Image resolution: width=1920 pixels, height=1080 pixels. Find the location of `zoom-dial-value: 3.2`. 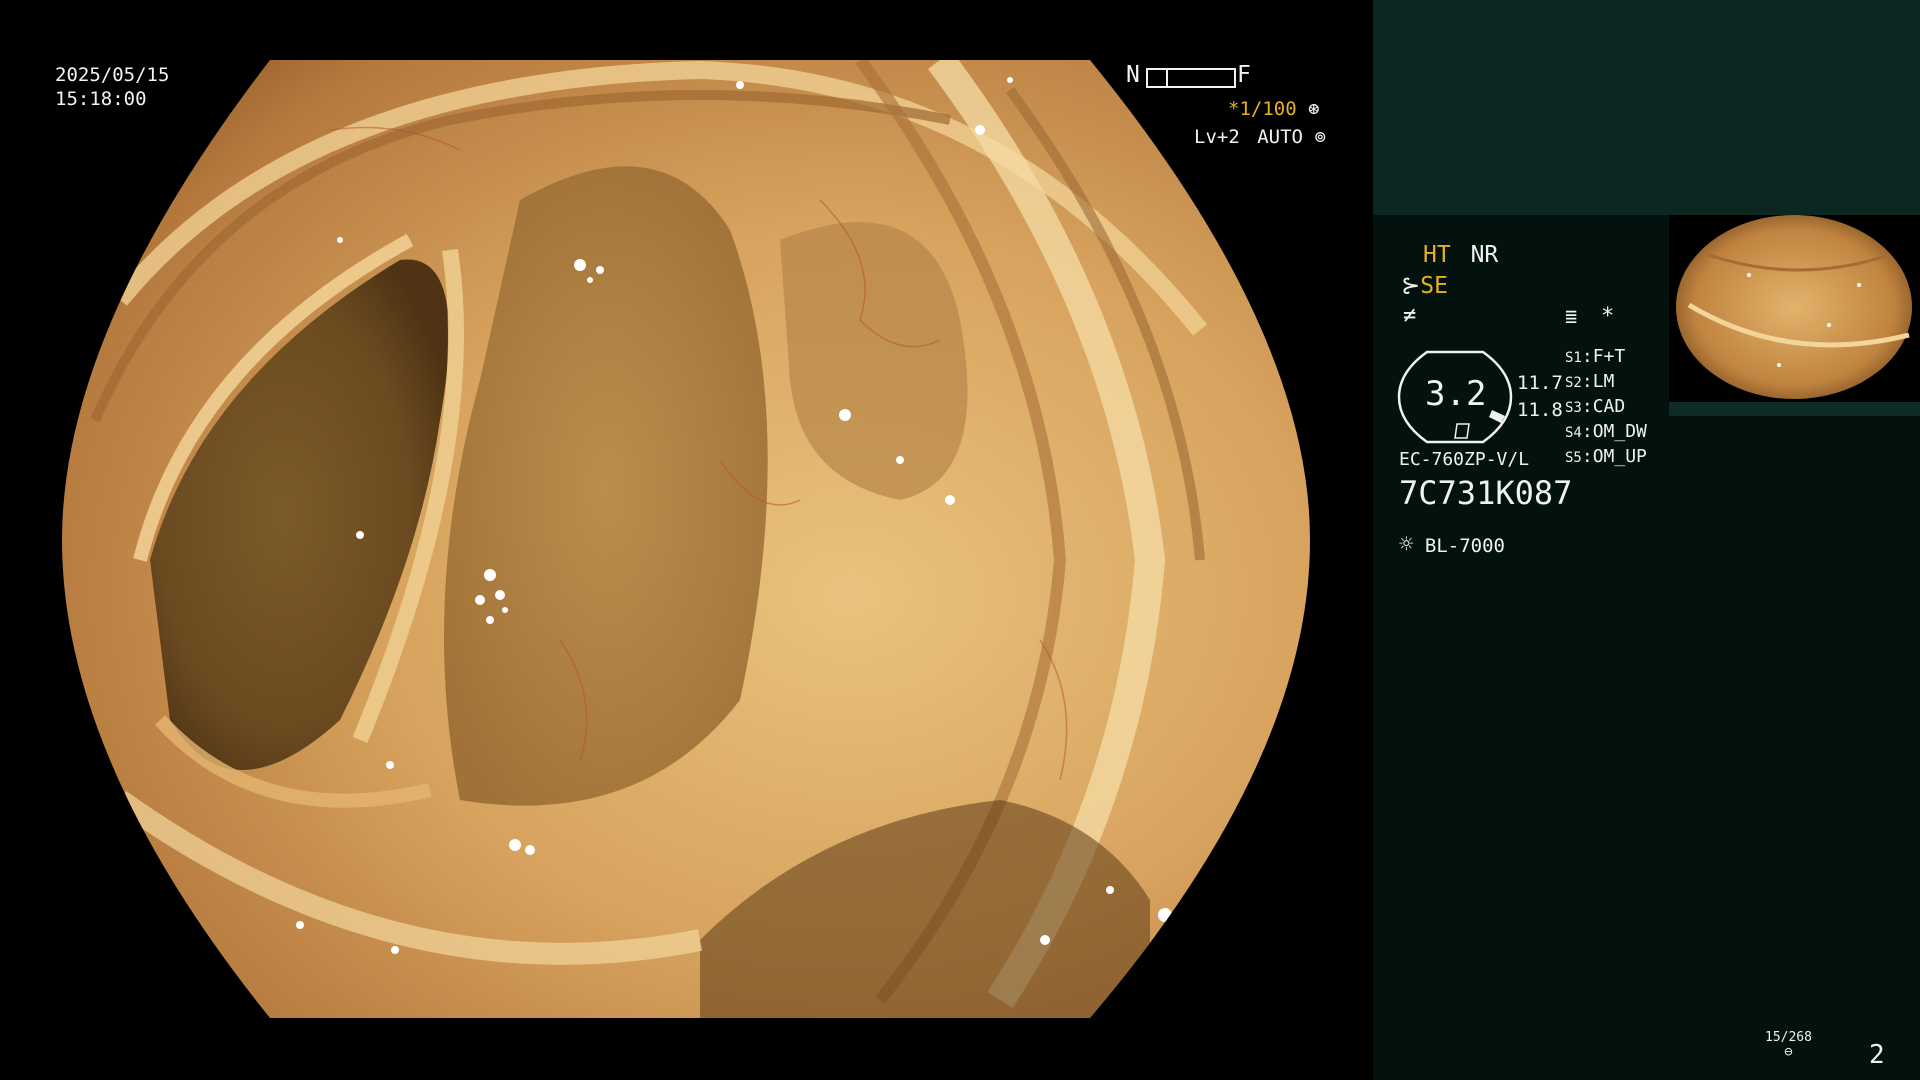

zoom-dial-value: 3.2 is located at coordinates (1456, 394).